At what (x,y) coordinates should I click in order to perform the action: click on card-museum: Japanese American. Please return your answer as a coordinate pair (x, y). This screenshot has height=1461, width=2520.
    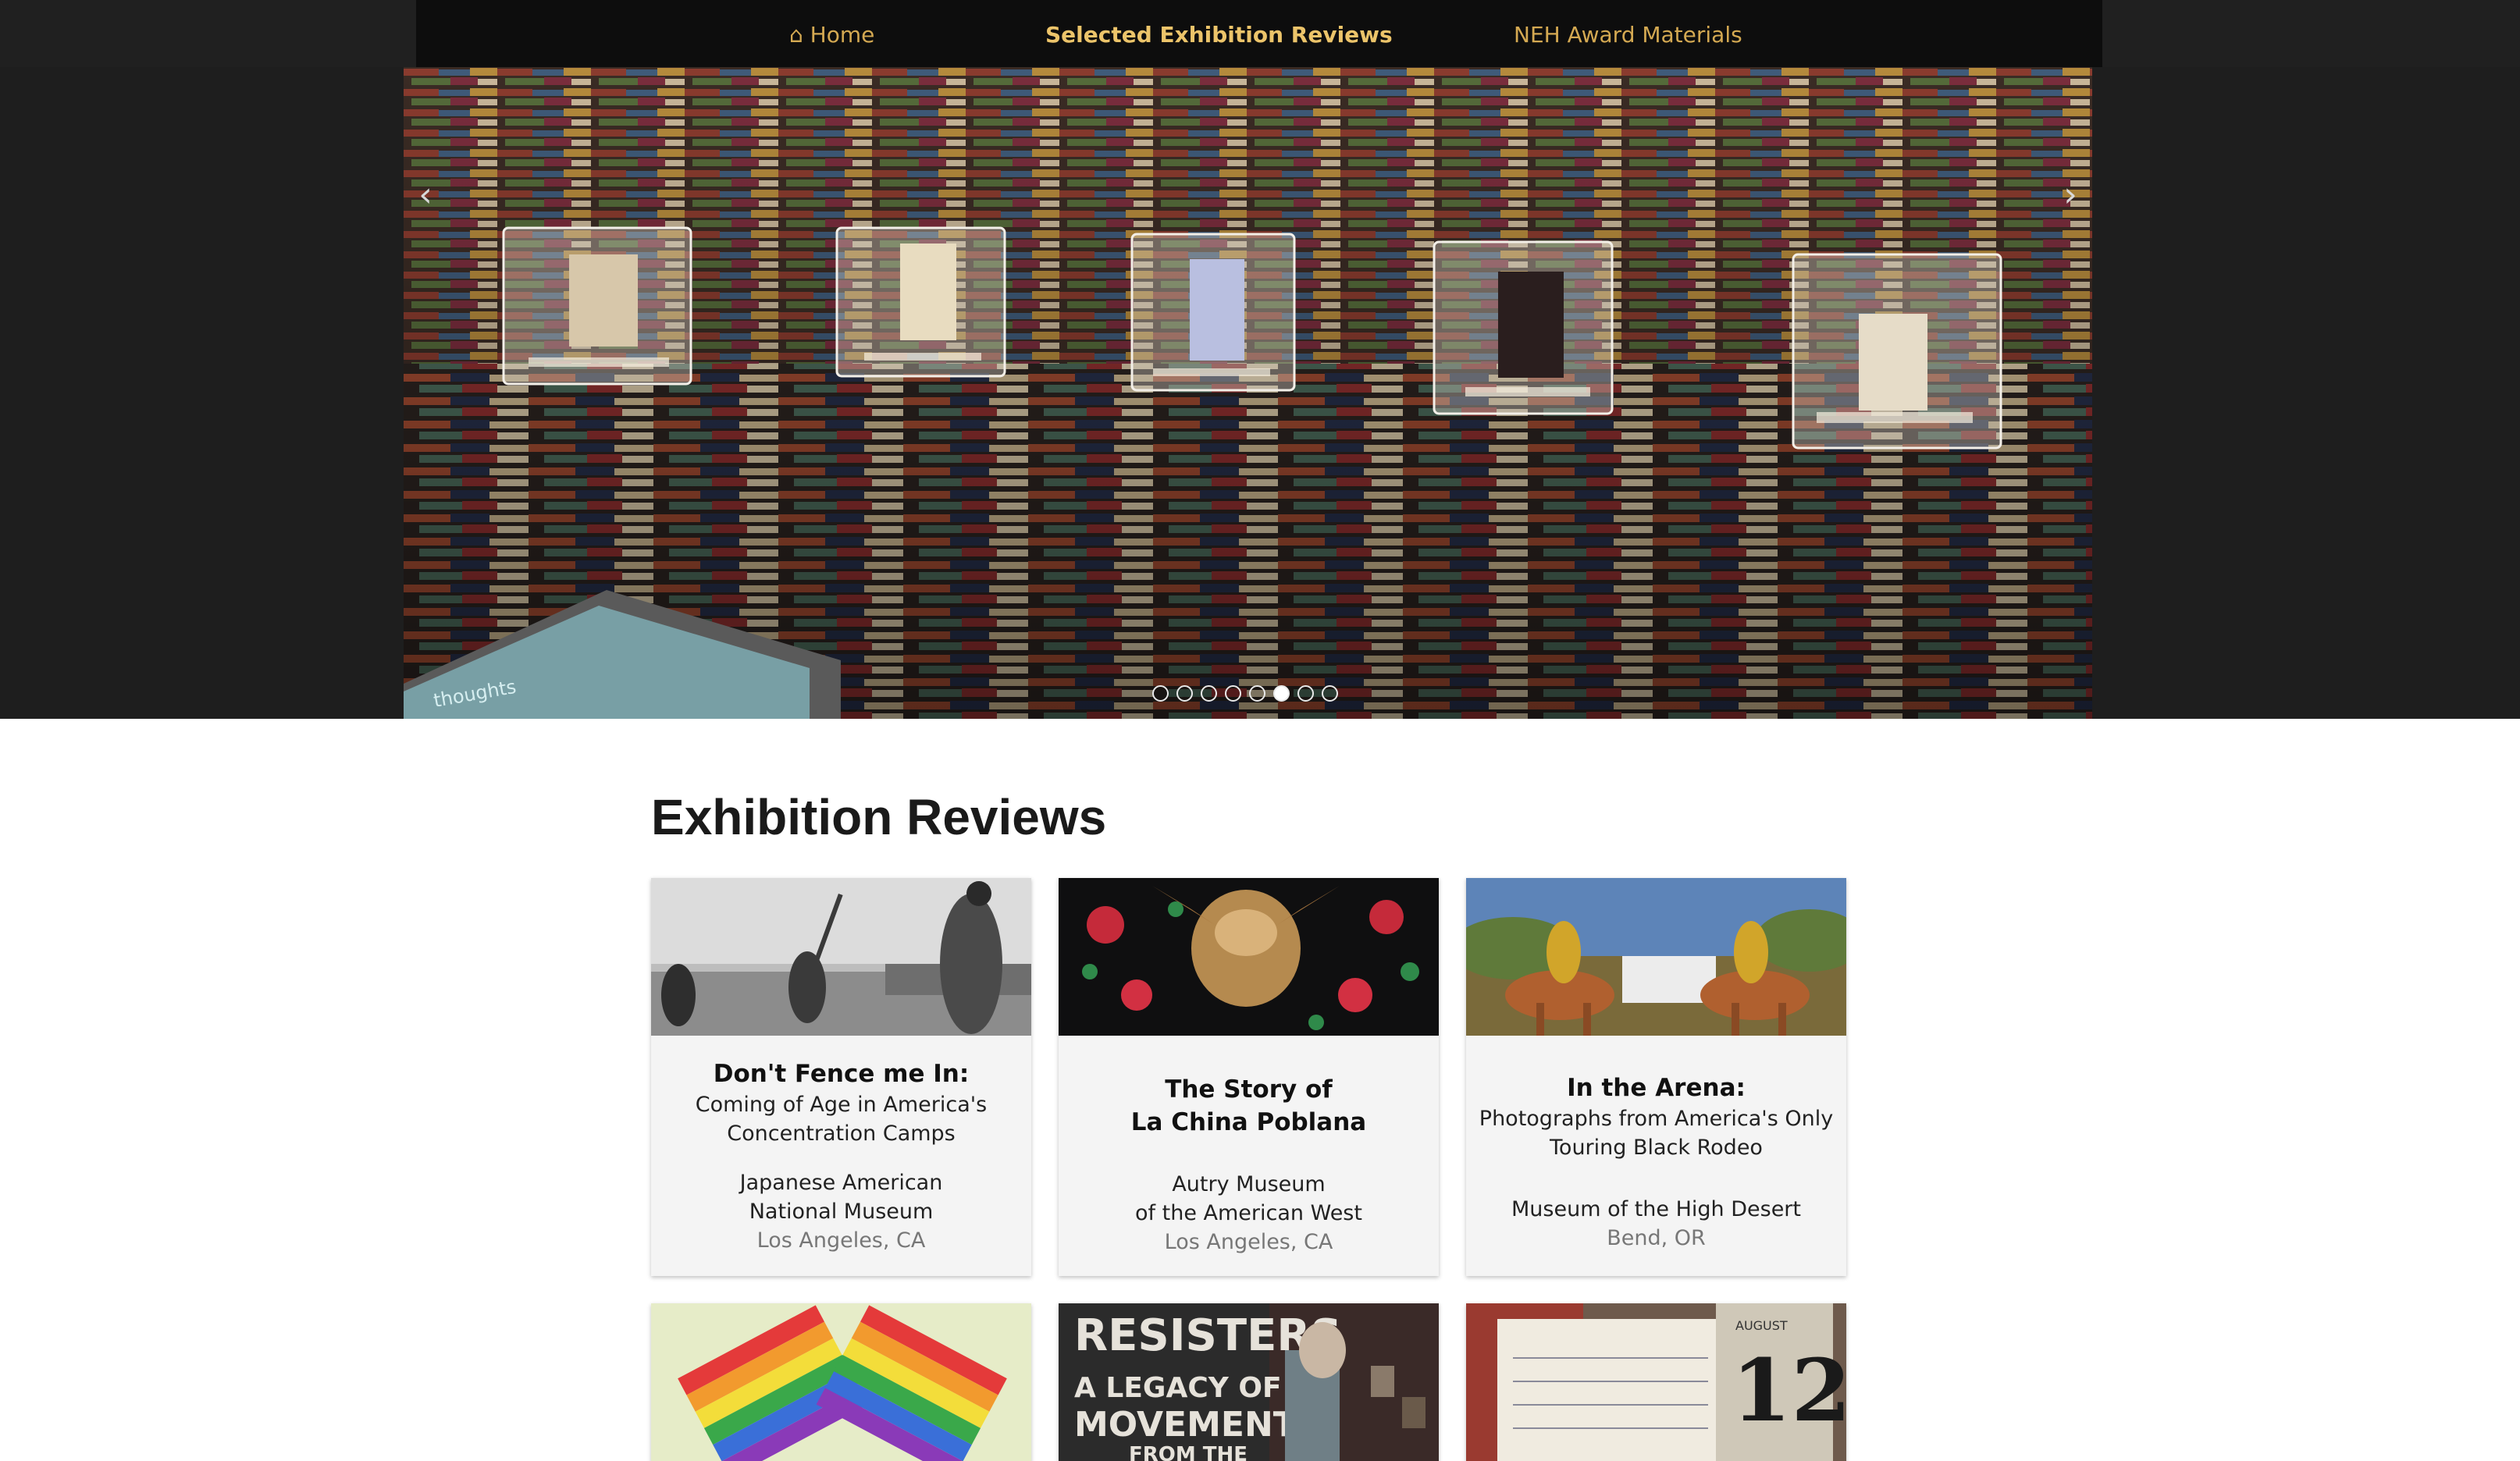
    Looking at the image, I should click on (841, 1183).